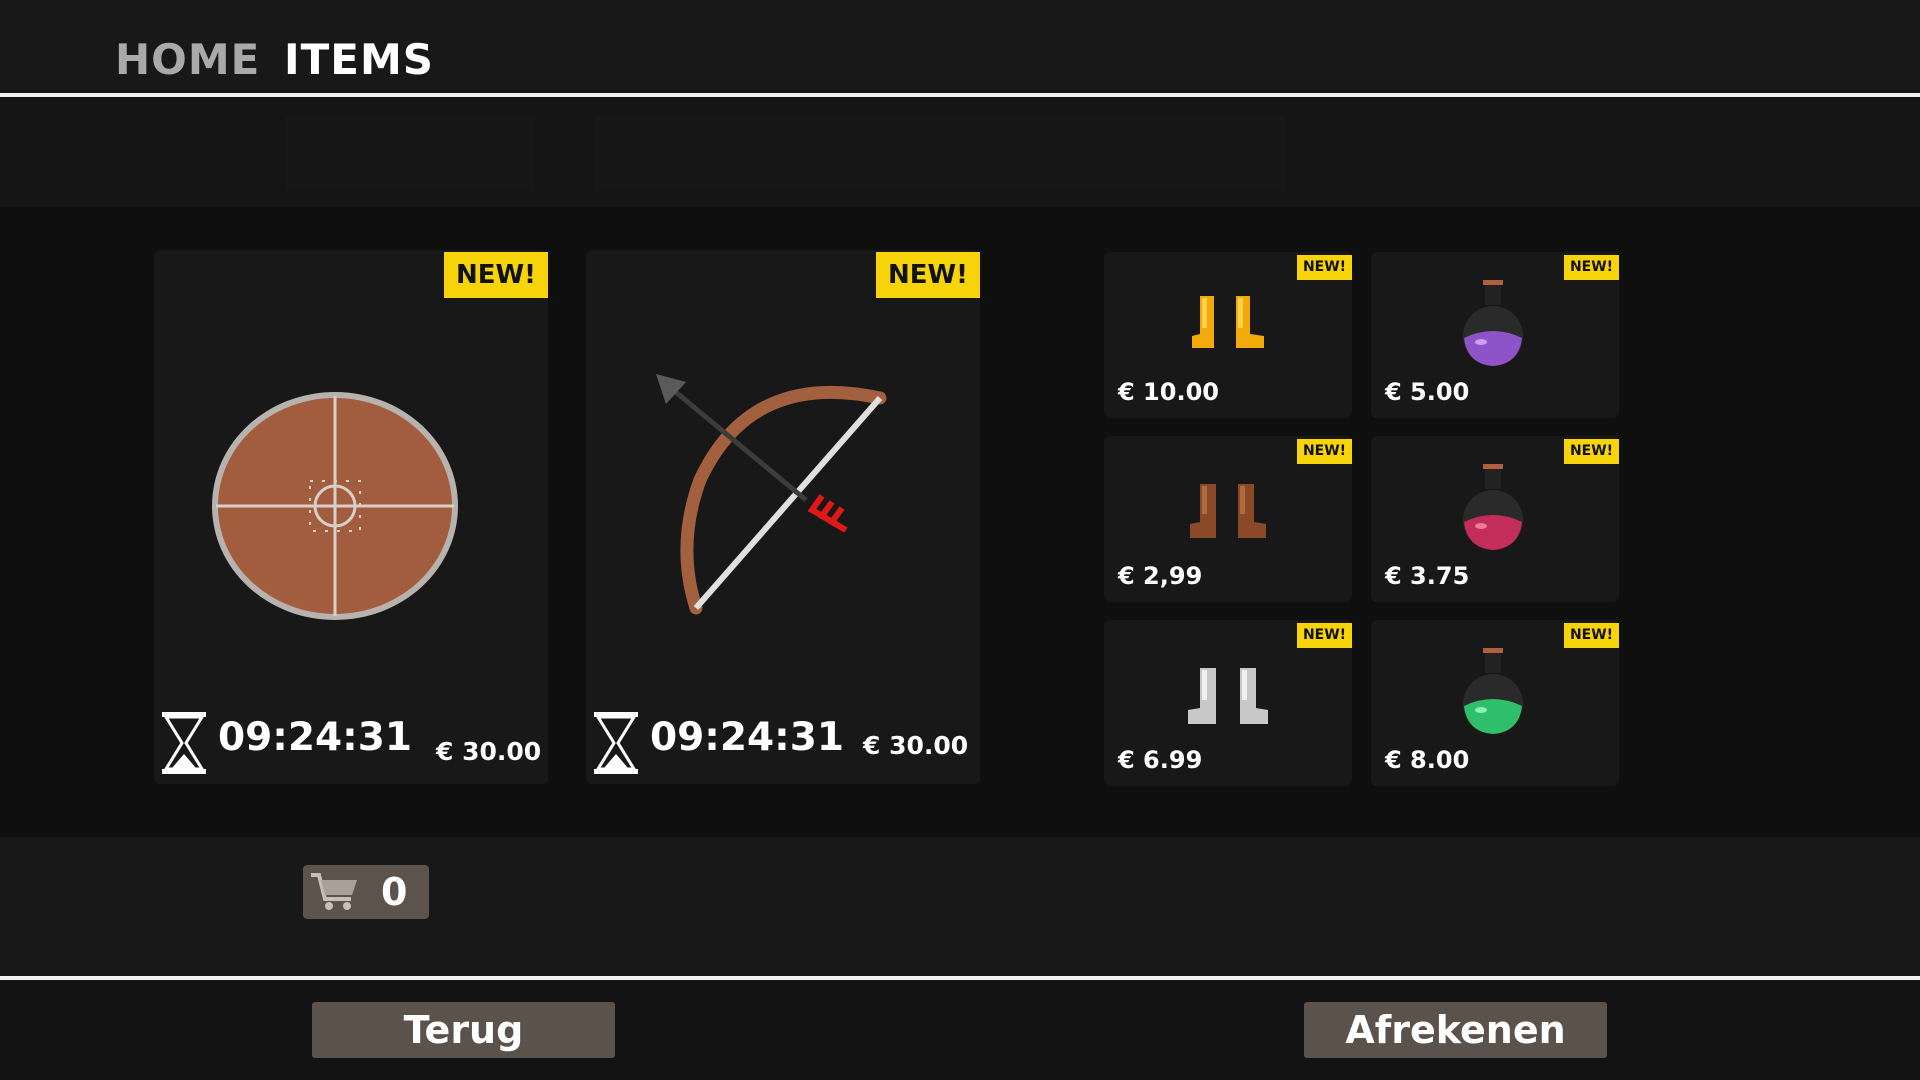 Image resolution: width=1920 pixels, height=1080 pixels. What do you see at coordinates (359, 60) in the screenshot?
I see `nav-items-tab: ITEMS` at bounding box center [359, 60].